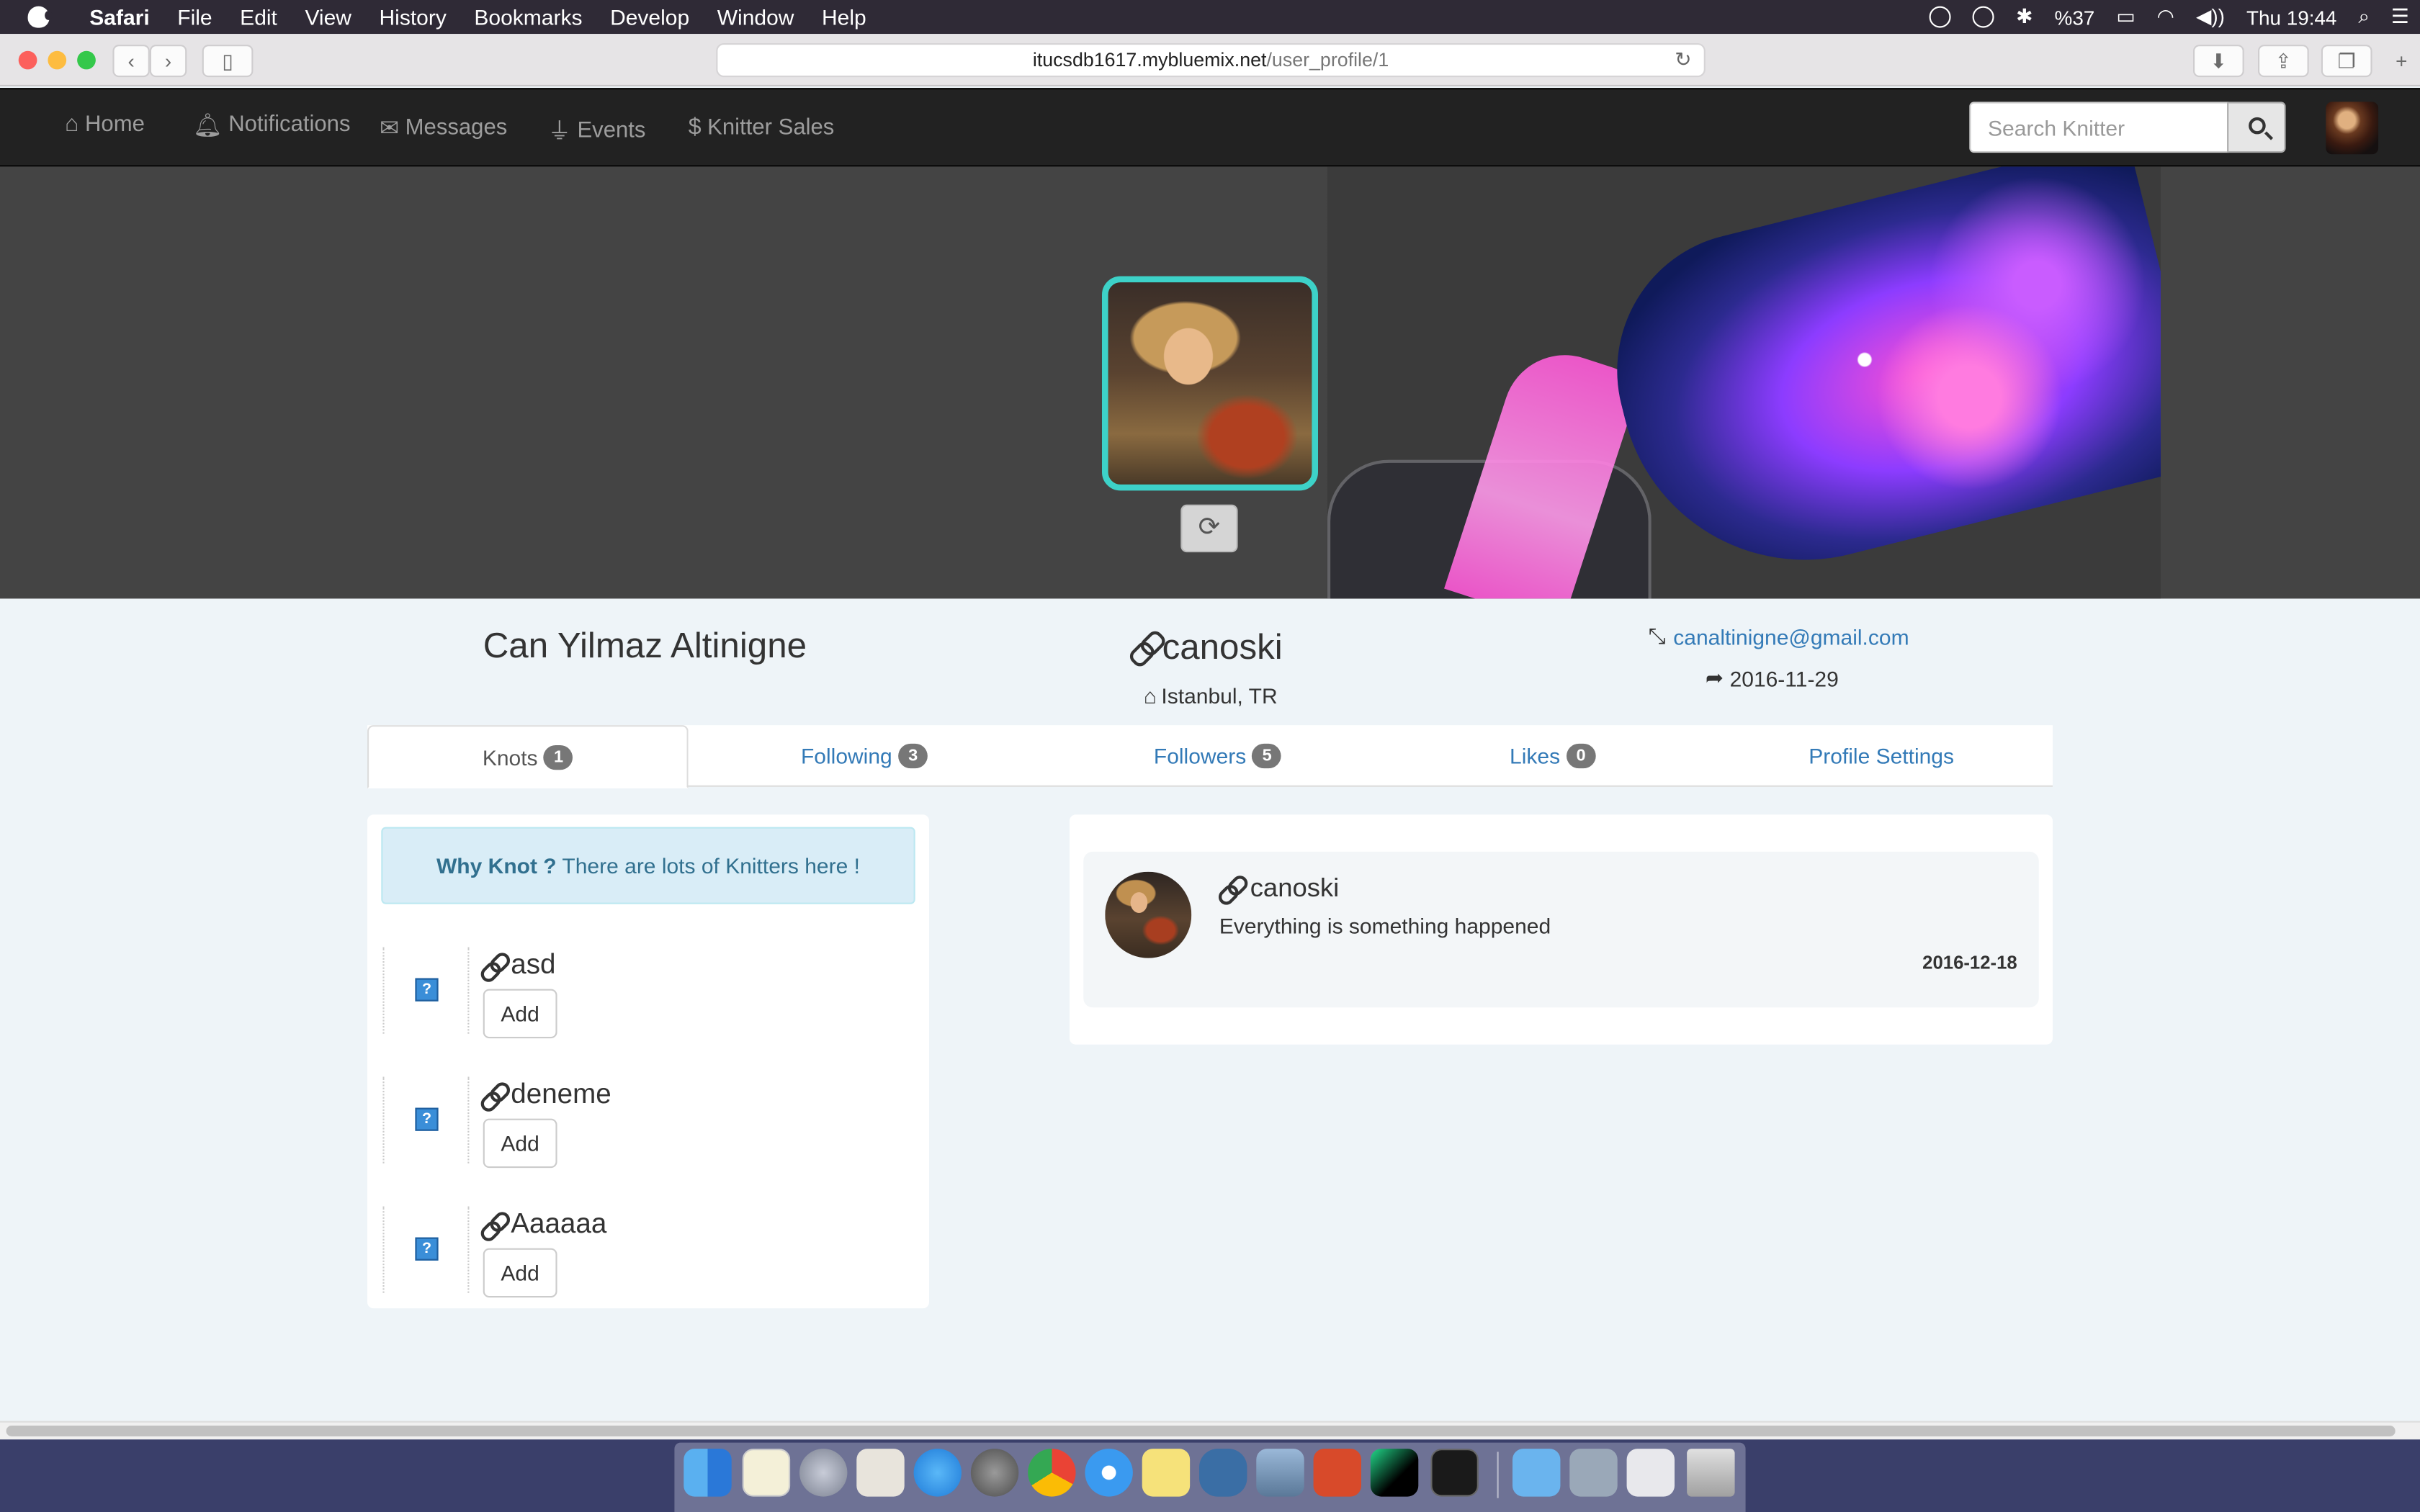  What do you see at coordinates (272, 124) in the screenshot?
I see `nav-notifications: 🔔︎ Notifications` at bounding box center [272, 124].